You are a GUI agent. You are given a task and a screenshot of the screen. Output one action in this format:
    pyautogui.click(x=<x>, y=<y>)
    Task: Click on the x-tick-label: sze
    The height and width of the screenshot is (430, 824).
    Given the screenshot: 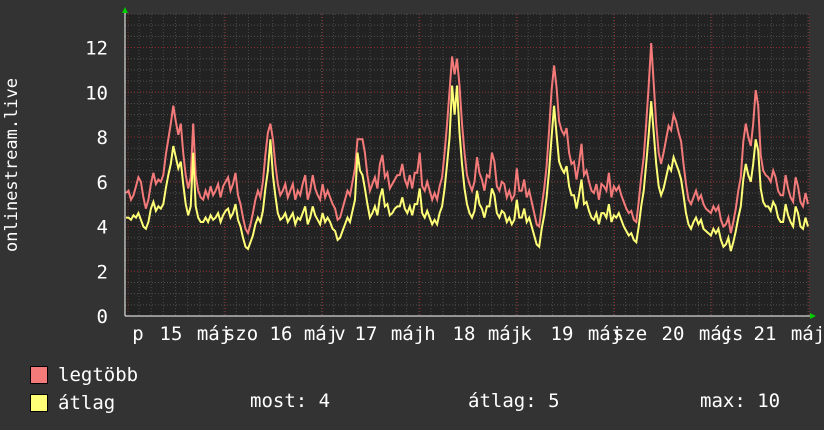 What is the action you would take?
    pyautogui.click(x=630, y=334)
    